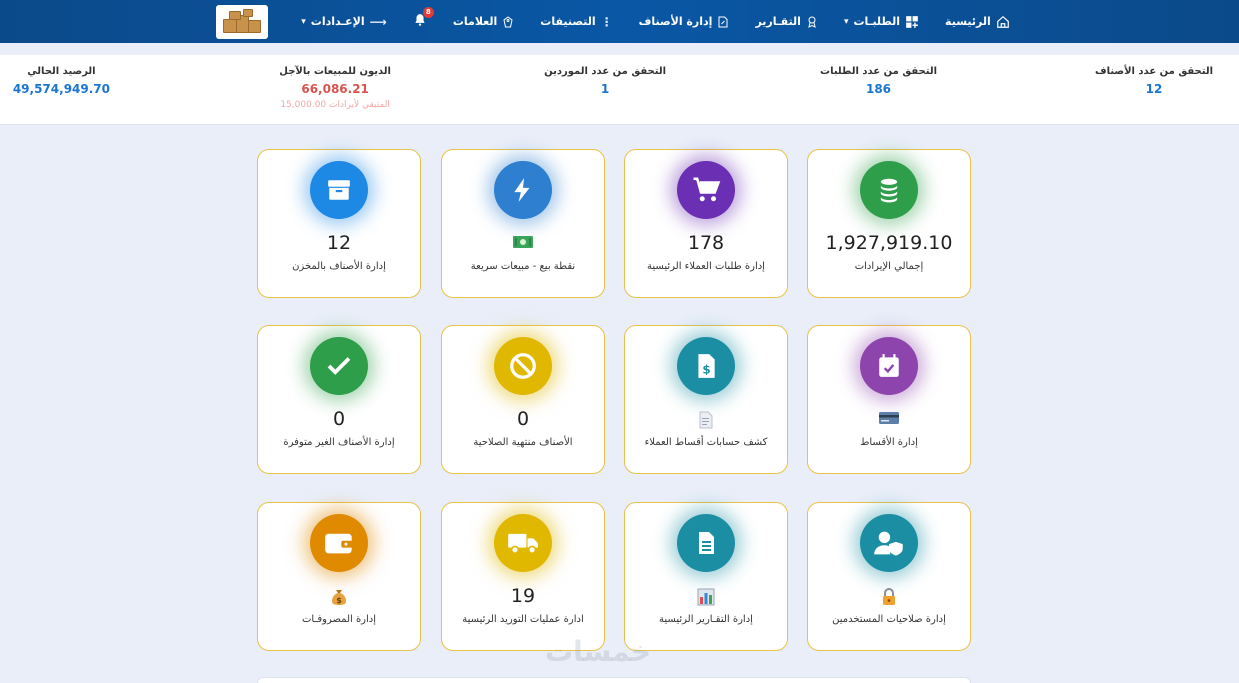  I want to click on lock-icon, so click(889, 599).